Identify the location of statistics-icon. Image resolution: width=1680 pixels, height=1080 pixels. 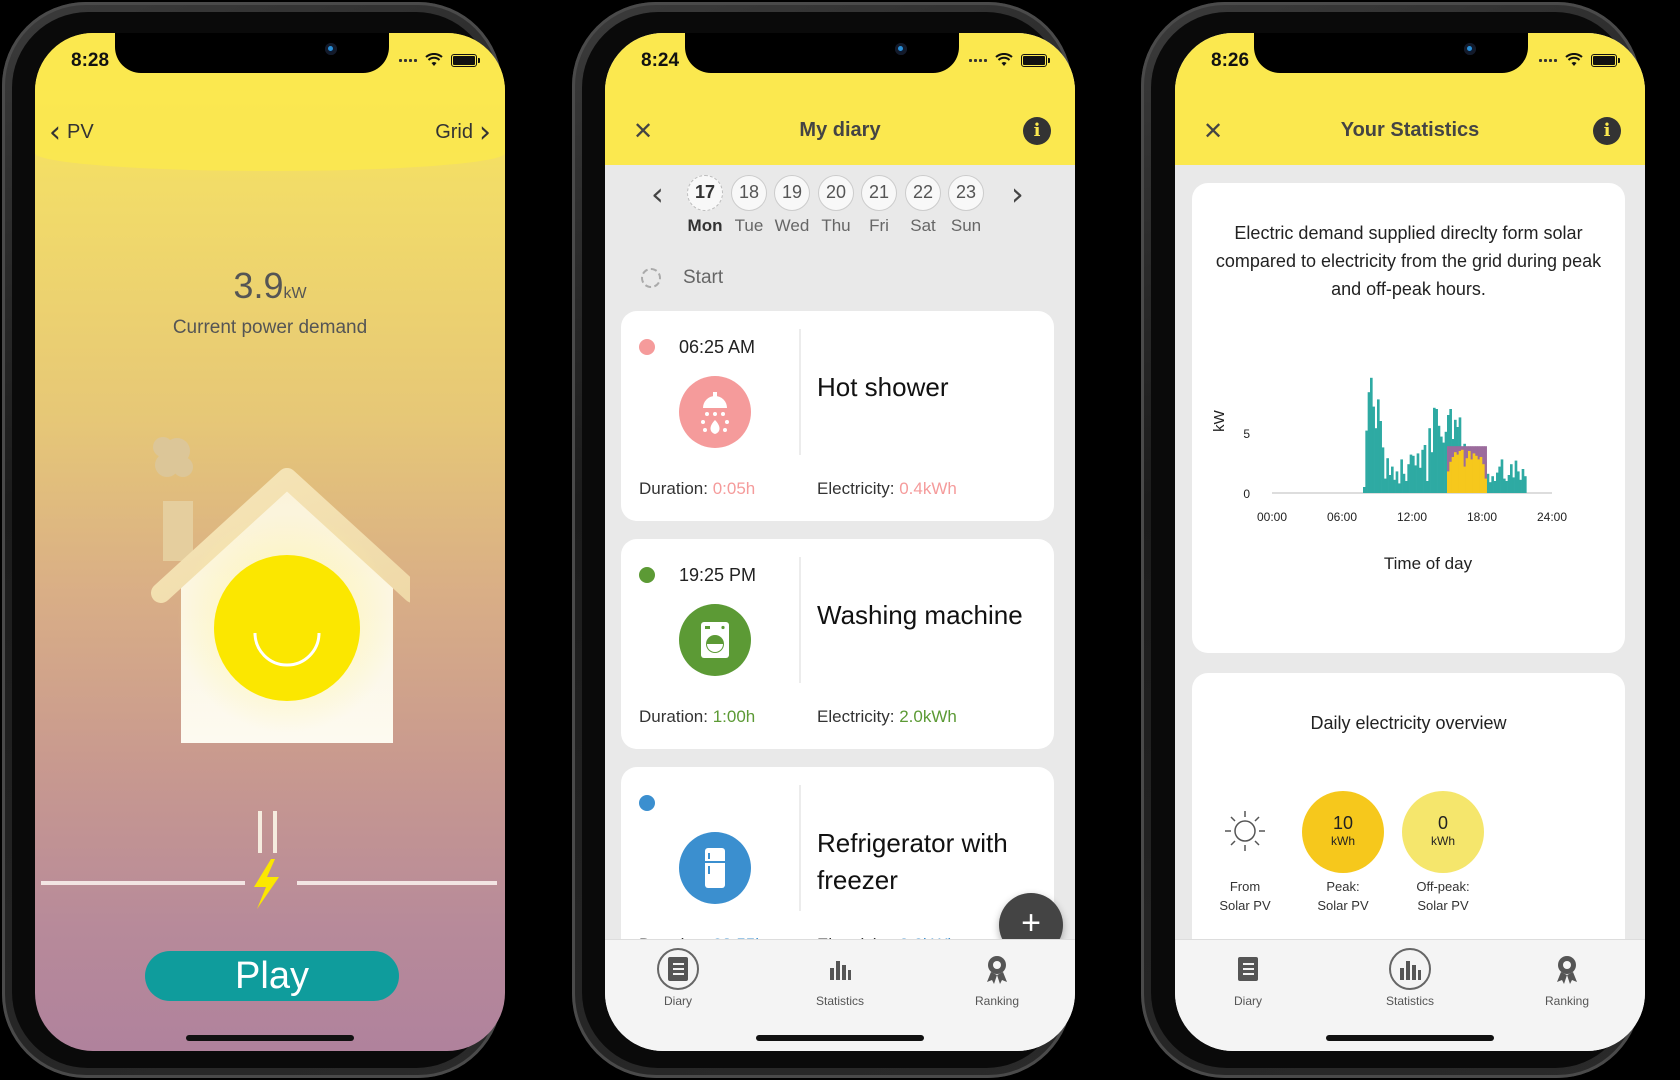
(840, 970).